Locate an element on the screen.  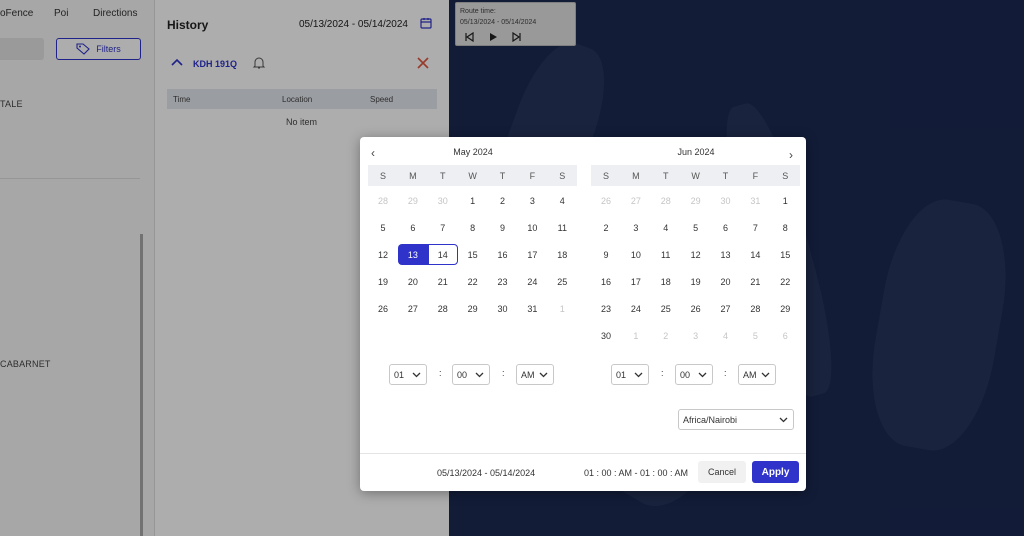
calendar-week-row: 23 24 25 26 27 28 29 is located at coordinates (695, 308).